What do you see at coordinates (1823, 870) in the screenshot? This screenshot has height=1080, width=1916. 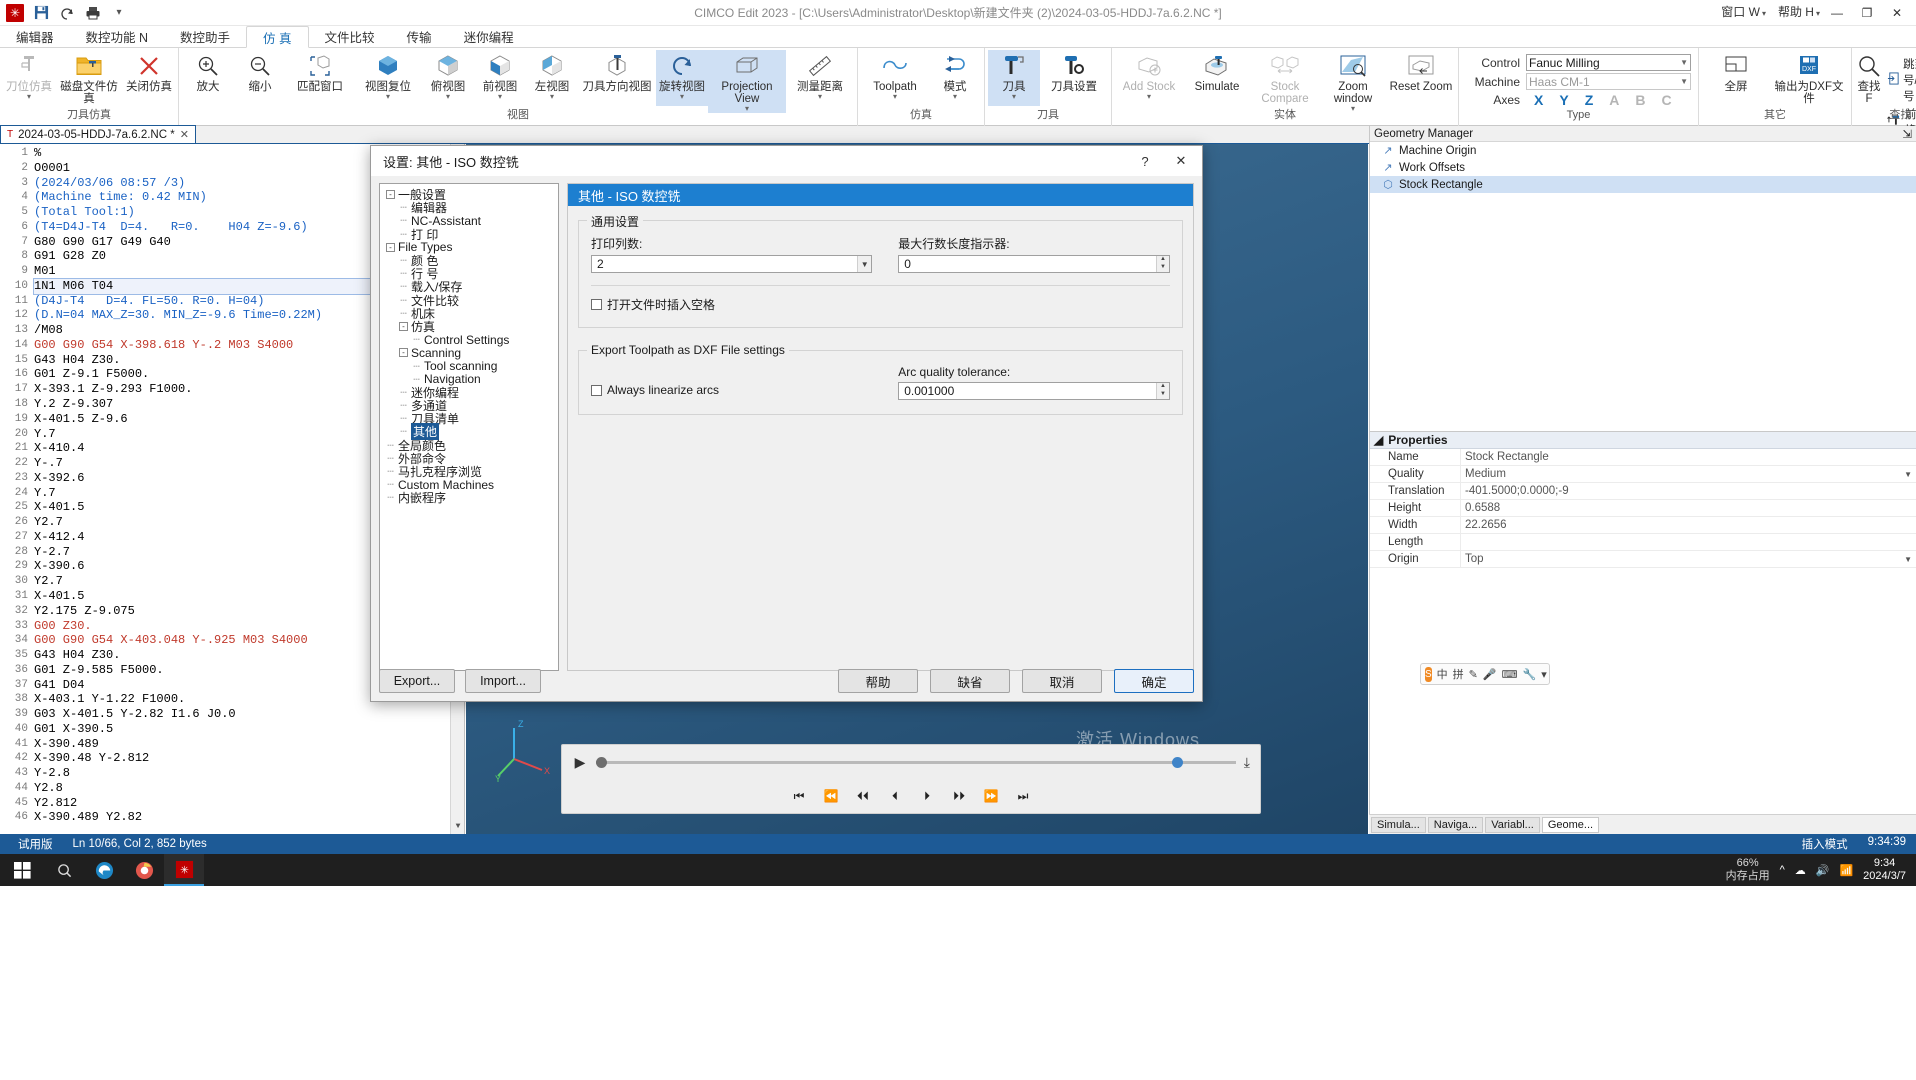 I see `tray-volume-icon: 🔊` at bounding box center [1823, 870].